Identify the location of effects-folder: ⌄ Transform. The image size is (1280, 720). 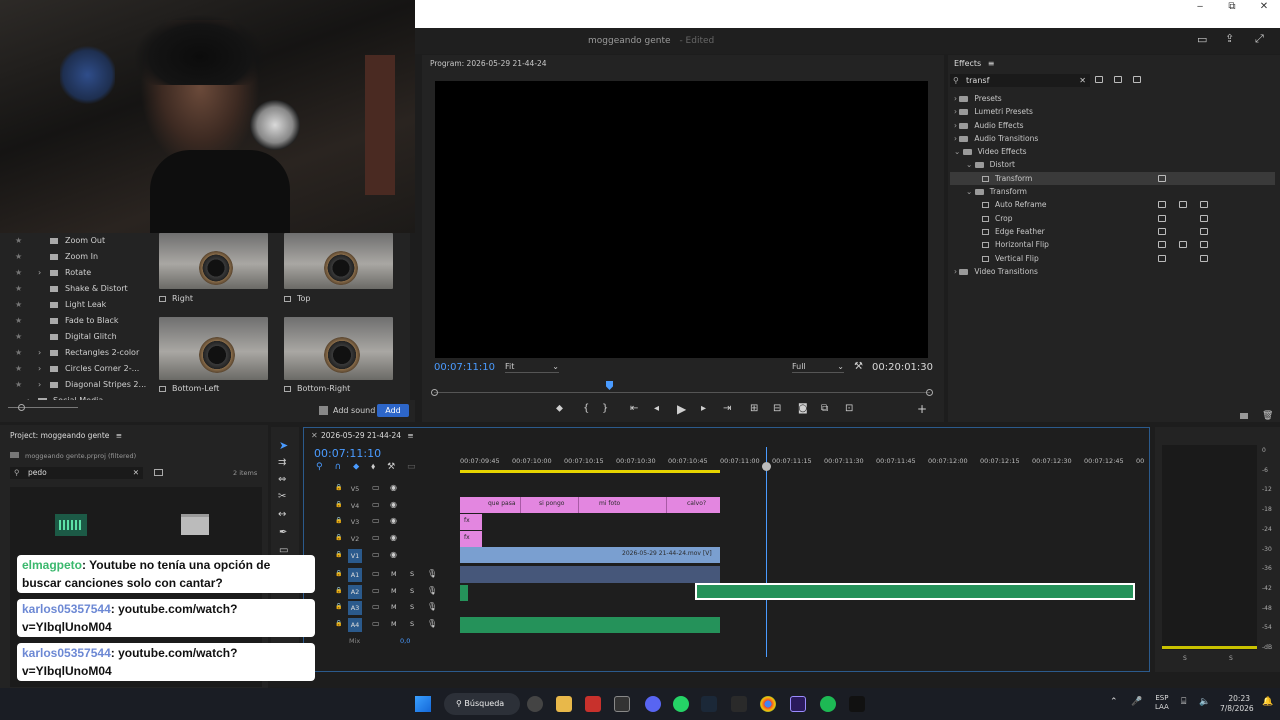
(1112, 191).